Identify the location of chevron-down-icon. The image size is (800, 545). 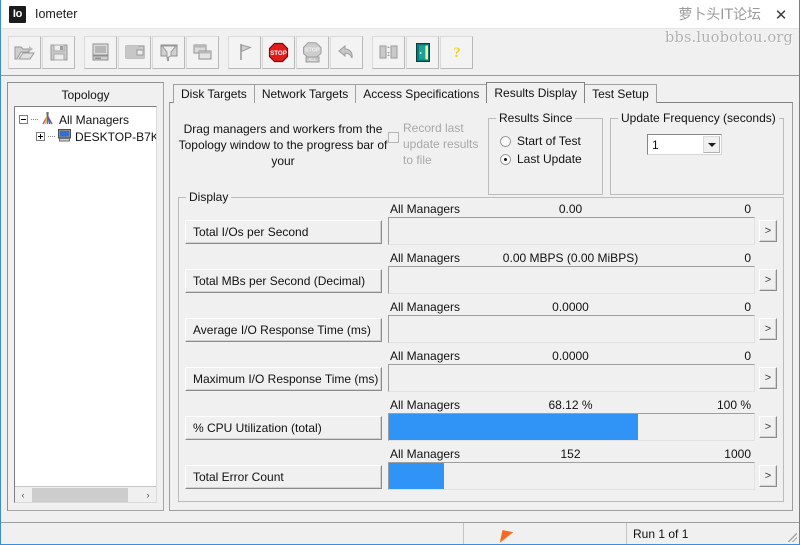
(711, 144).